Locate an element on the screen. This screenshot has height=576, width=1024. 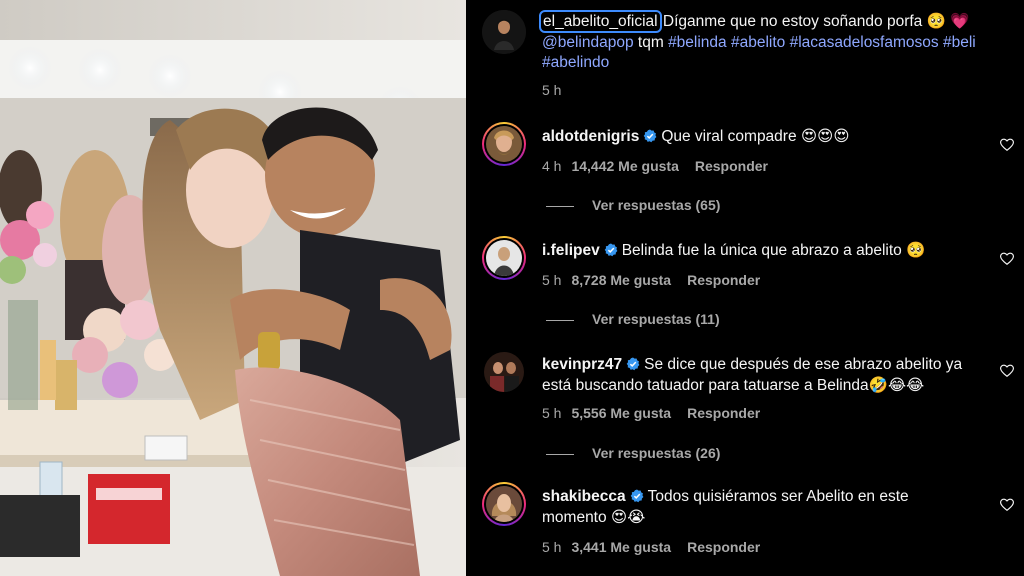
comment-meta: 5 h 5,556 Me gusta Responder is located at coordinates (651, 413).